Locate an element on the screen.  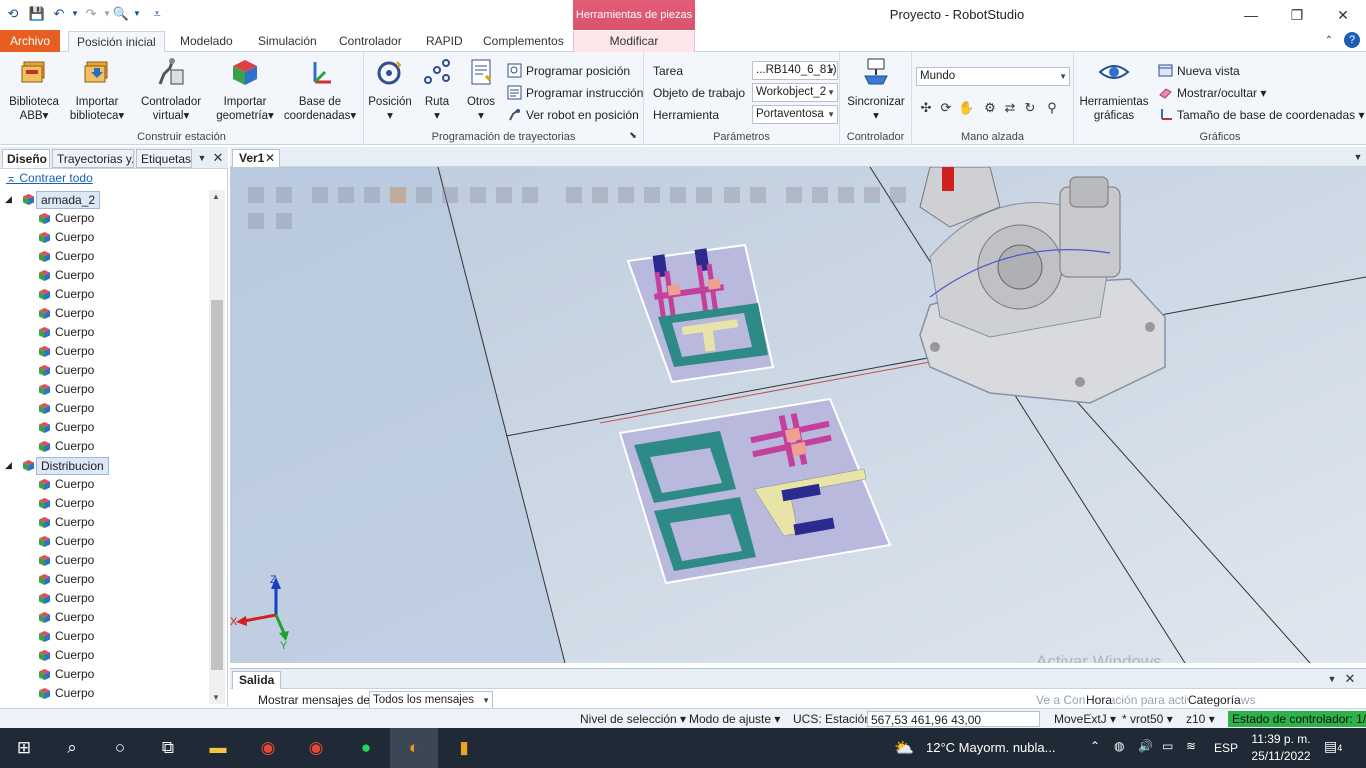
minimize-button: — is located at coordinates (1251, 15).